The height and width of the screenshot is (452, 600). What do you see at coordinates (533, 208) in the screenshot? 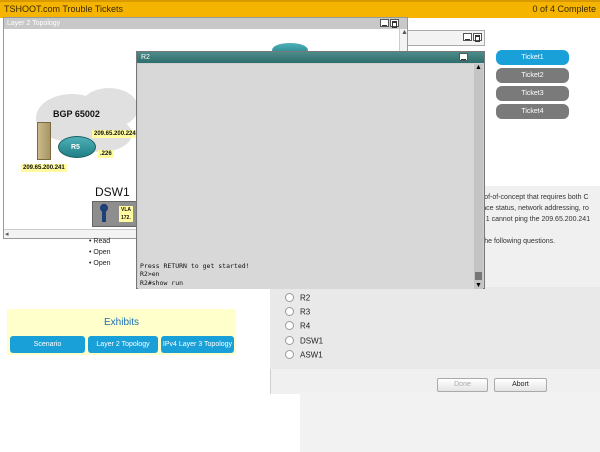
I see `question-line: rface status, network addressing, ro` at bounding box center [533, 208].